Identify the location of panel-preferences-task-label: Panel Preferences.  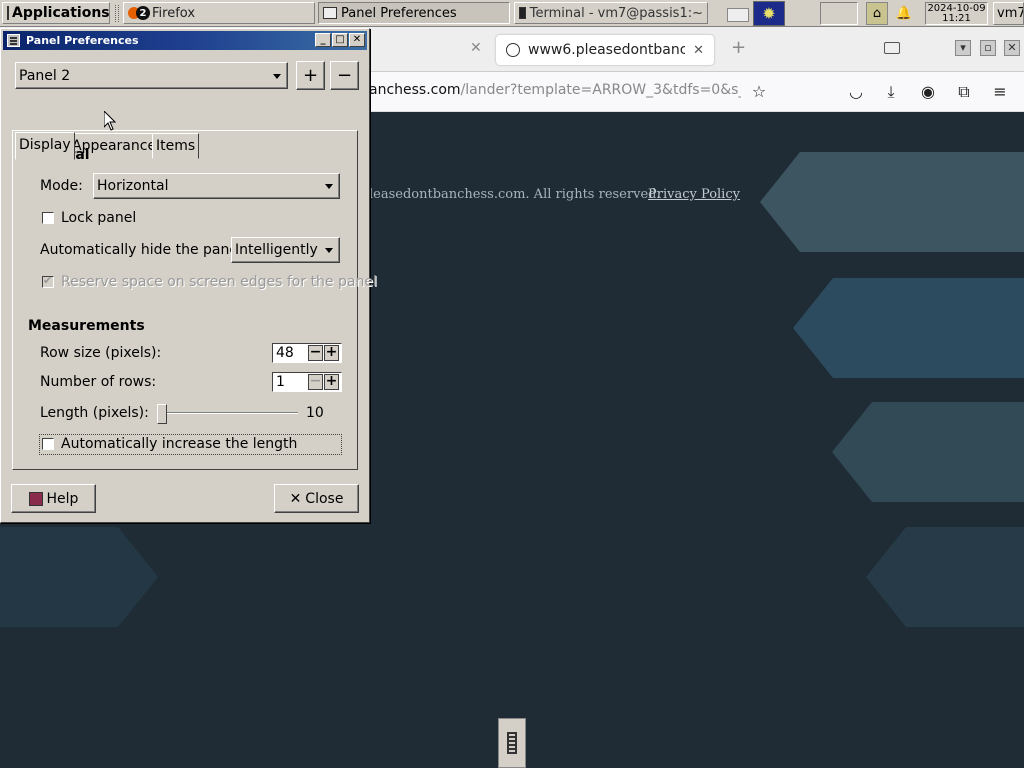
(399, 13).